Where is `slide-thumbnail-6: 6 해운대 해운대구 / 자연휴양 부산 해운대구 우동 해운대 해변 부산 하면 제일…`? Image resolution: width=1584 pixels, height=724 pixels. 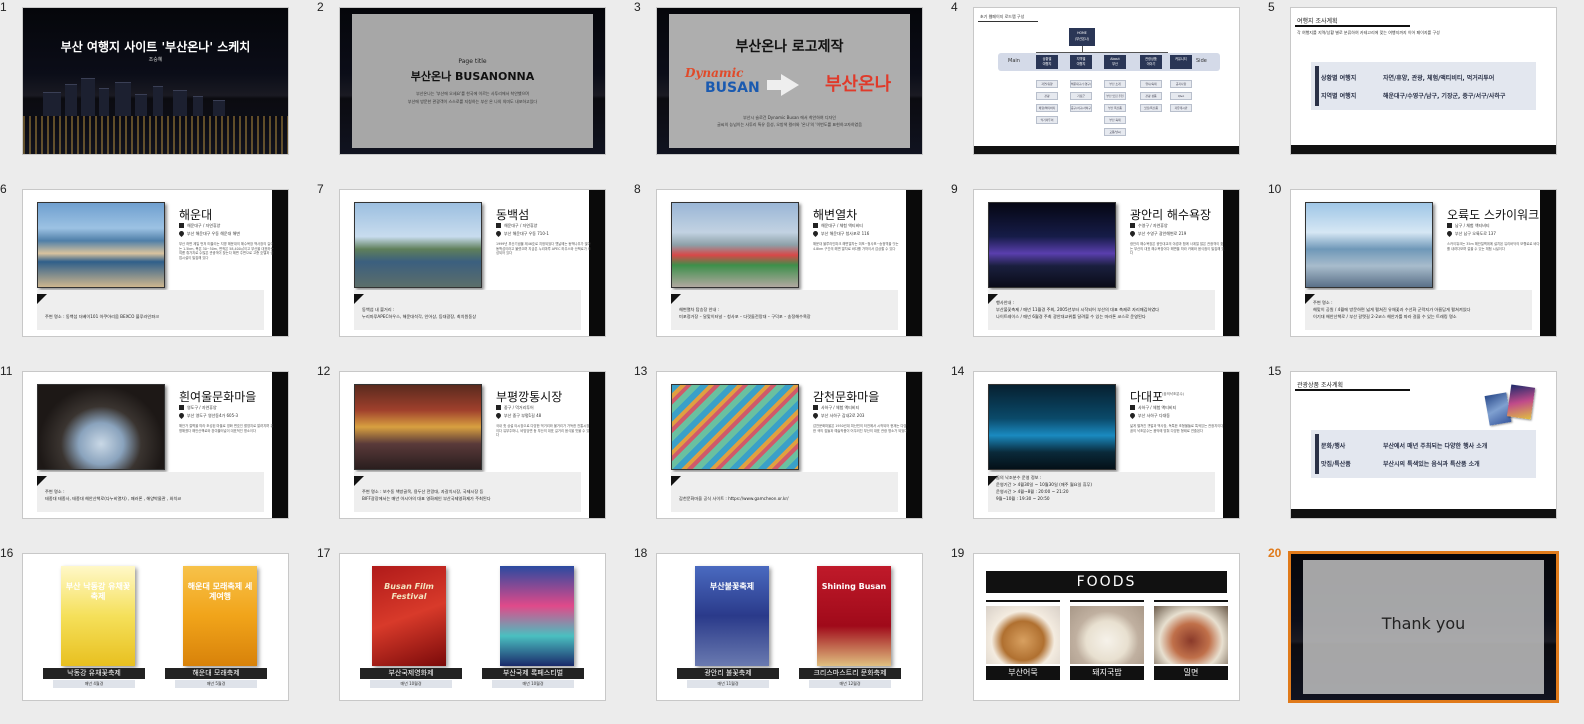
slide-thumbnail-6: 6 해운대 해운대구 / 자연휴양 부산 해운대구 우동 해운대 해변 부산 하면 제일… is located at coordinates (159, 270).